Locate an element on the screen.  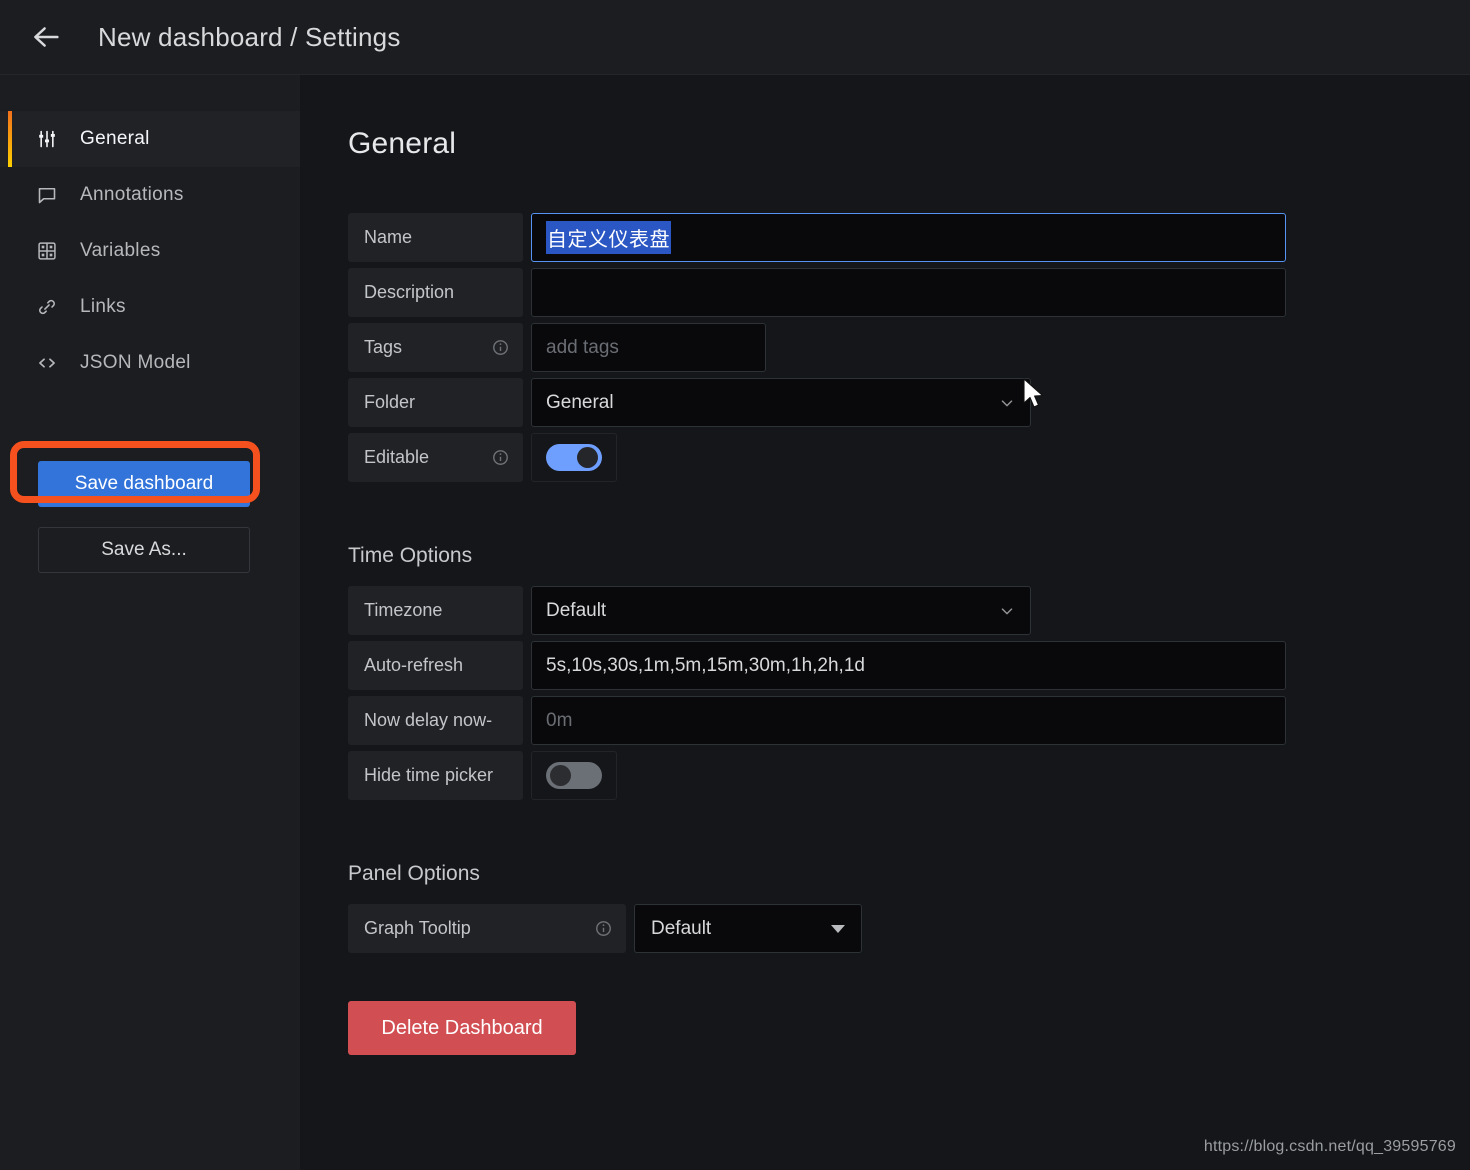
field-row-editable: Editable is located at coordinates (909, 457).